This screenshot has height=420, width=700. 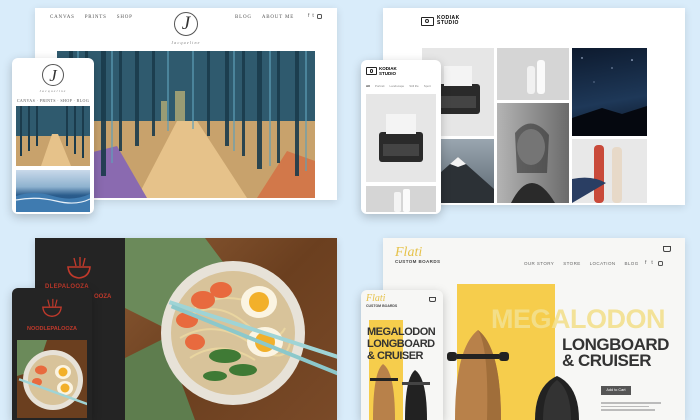 I want to click on flati-twitter-icon: t, so click(x=651, y=263).